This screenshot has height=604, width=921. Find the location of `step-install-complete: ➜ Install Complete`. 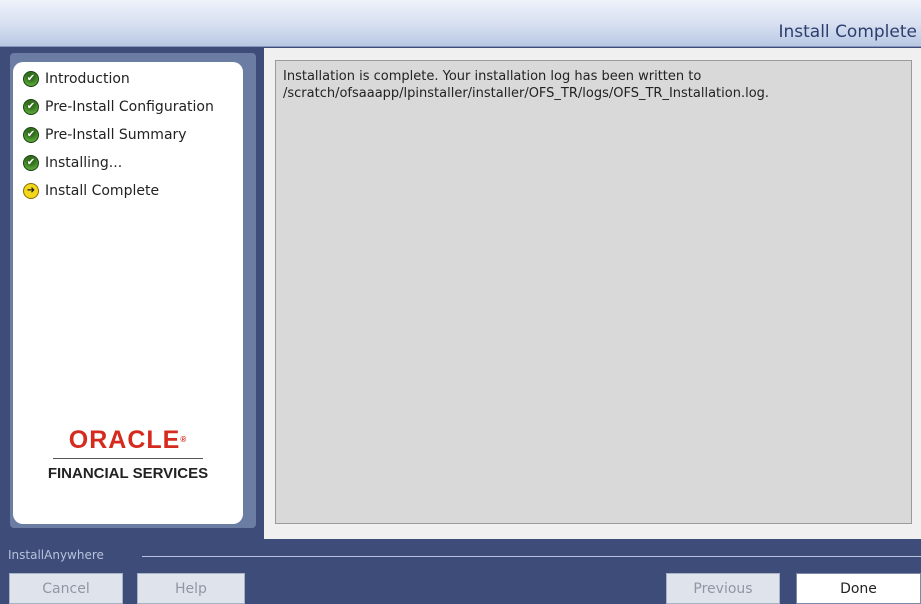

step-install-complete: ➜ Install Complete is located at coordinates (118, 191).